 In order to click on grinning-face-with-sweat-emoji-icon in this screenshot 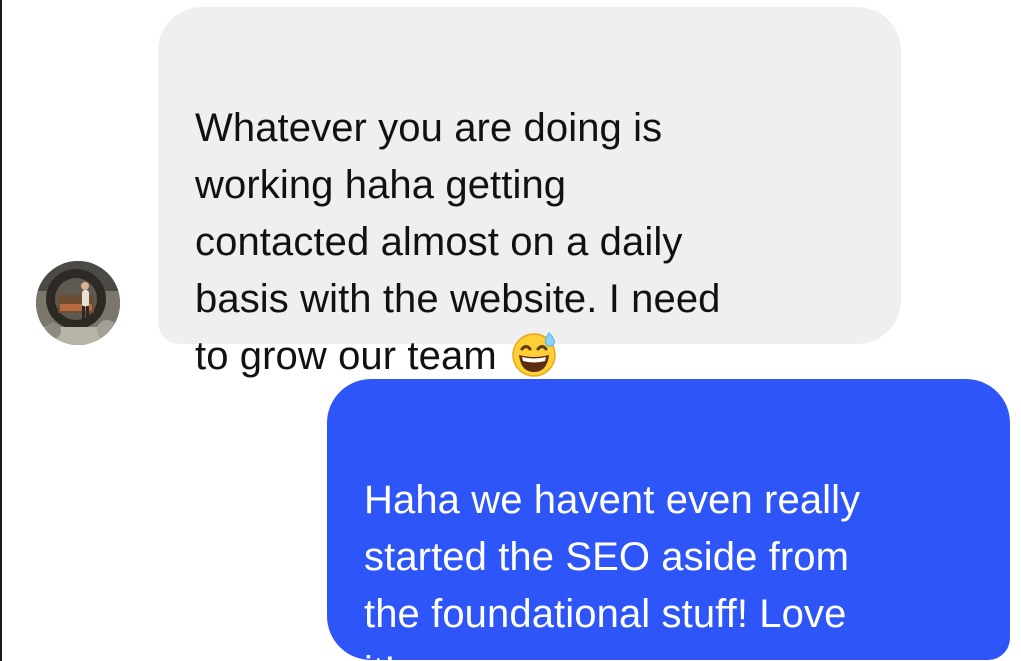, I will do `click(534, 353)`.